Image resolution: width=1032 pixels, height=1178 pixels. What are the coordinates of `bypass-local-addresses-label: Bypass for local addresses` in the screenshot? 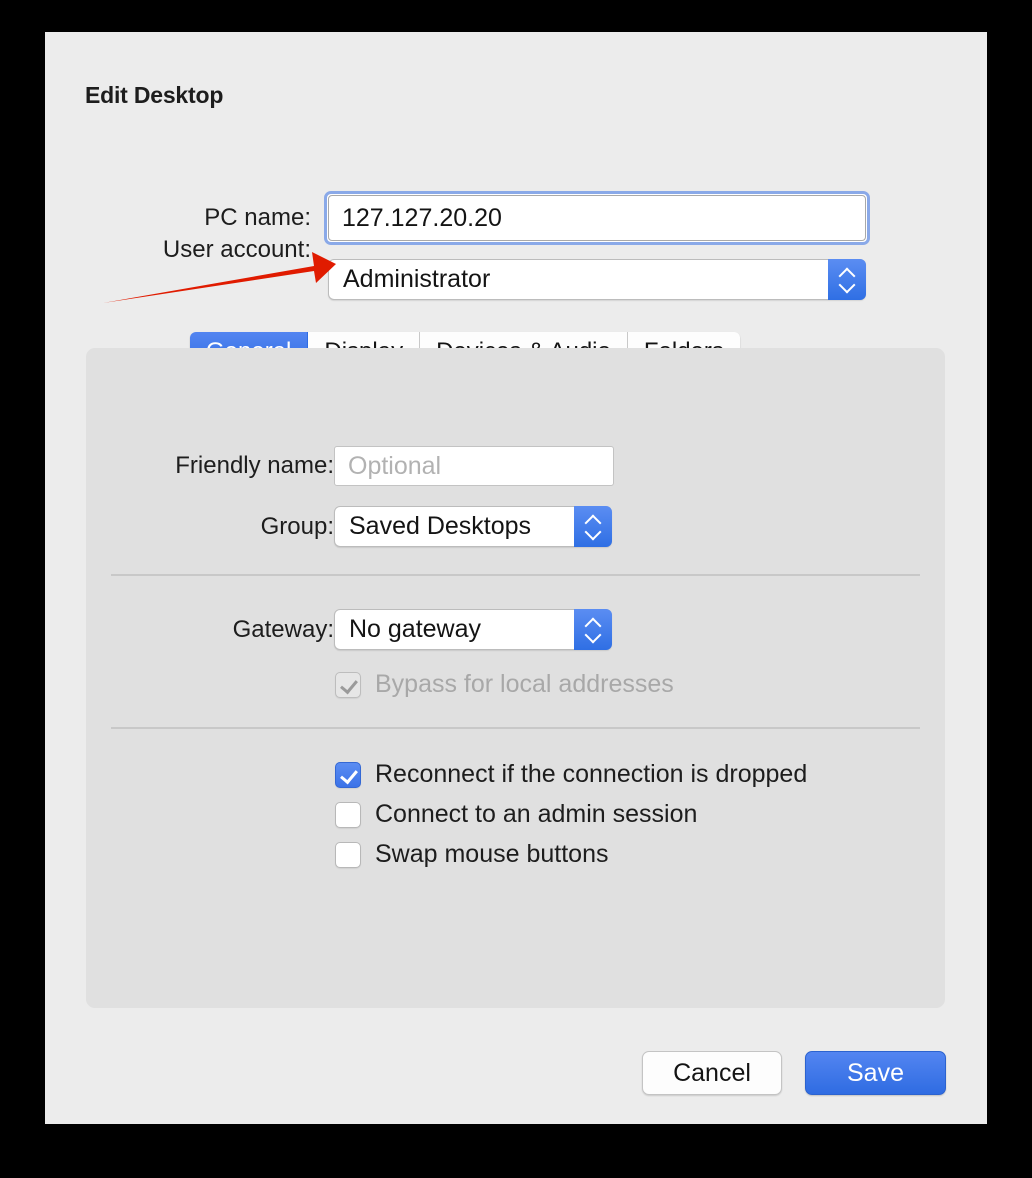 It's located at (524, 684).